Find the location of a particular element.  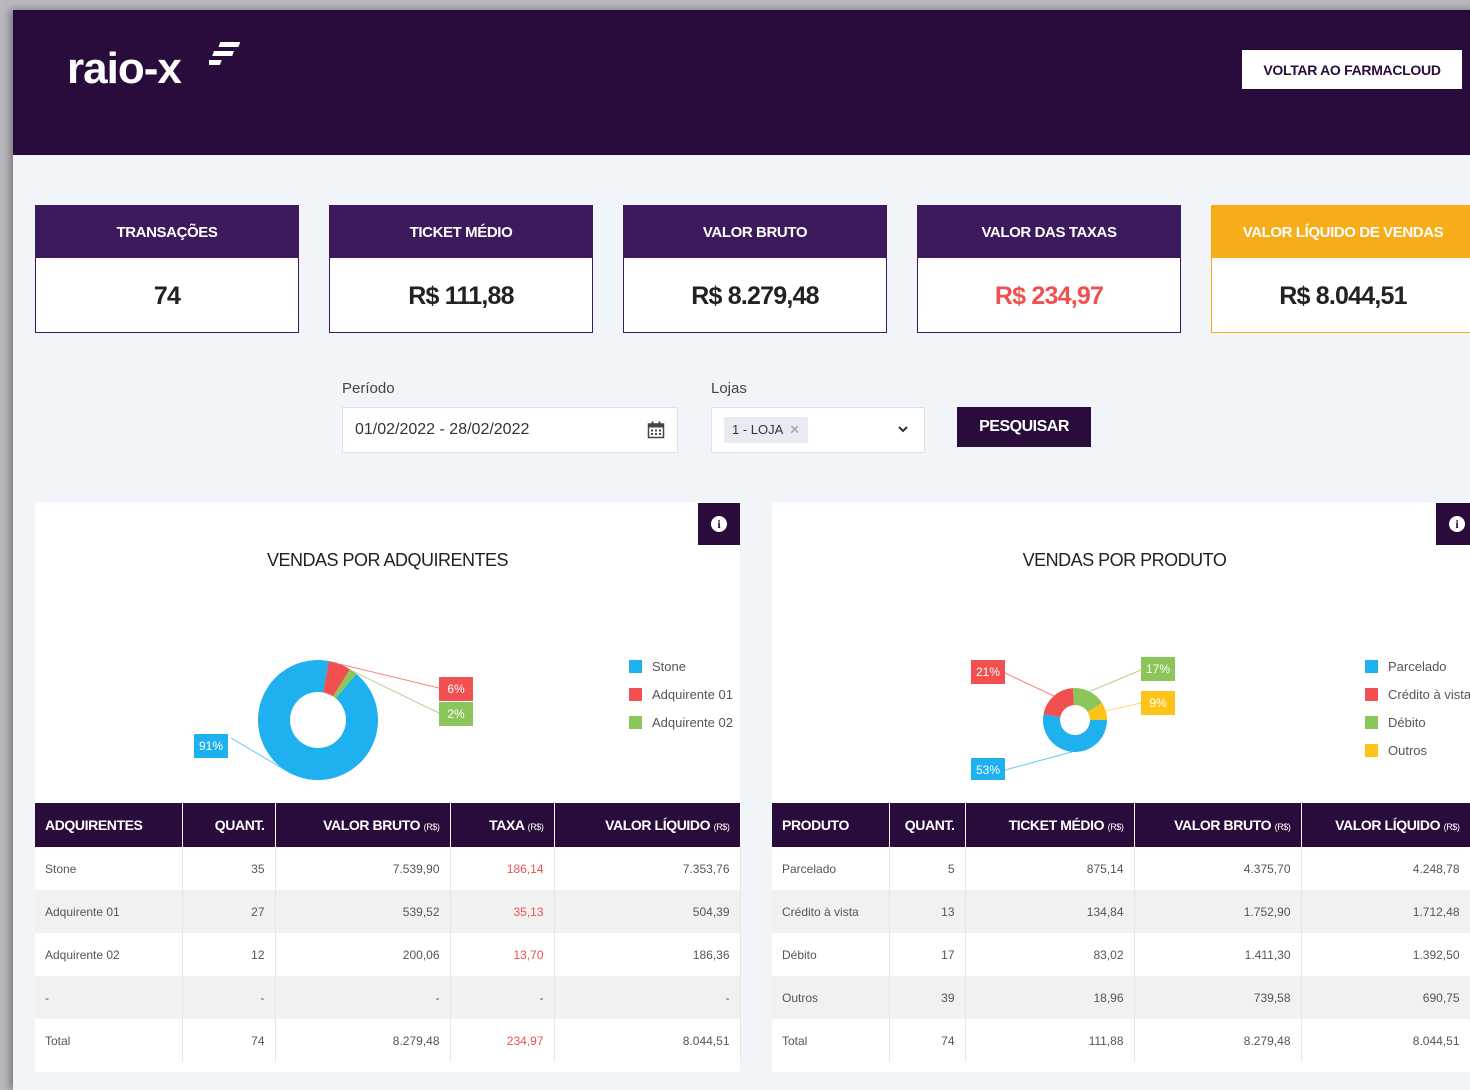

kpi-card-valor-taxas: VALOR DAS TAXAS R$ 234,97 is located at coordinates (1049, 269).